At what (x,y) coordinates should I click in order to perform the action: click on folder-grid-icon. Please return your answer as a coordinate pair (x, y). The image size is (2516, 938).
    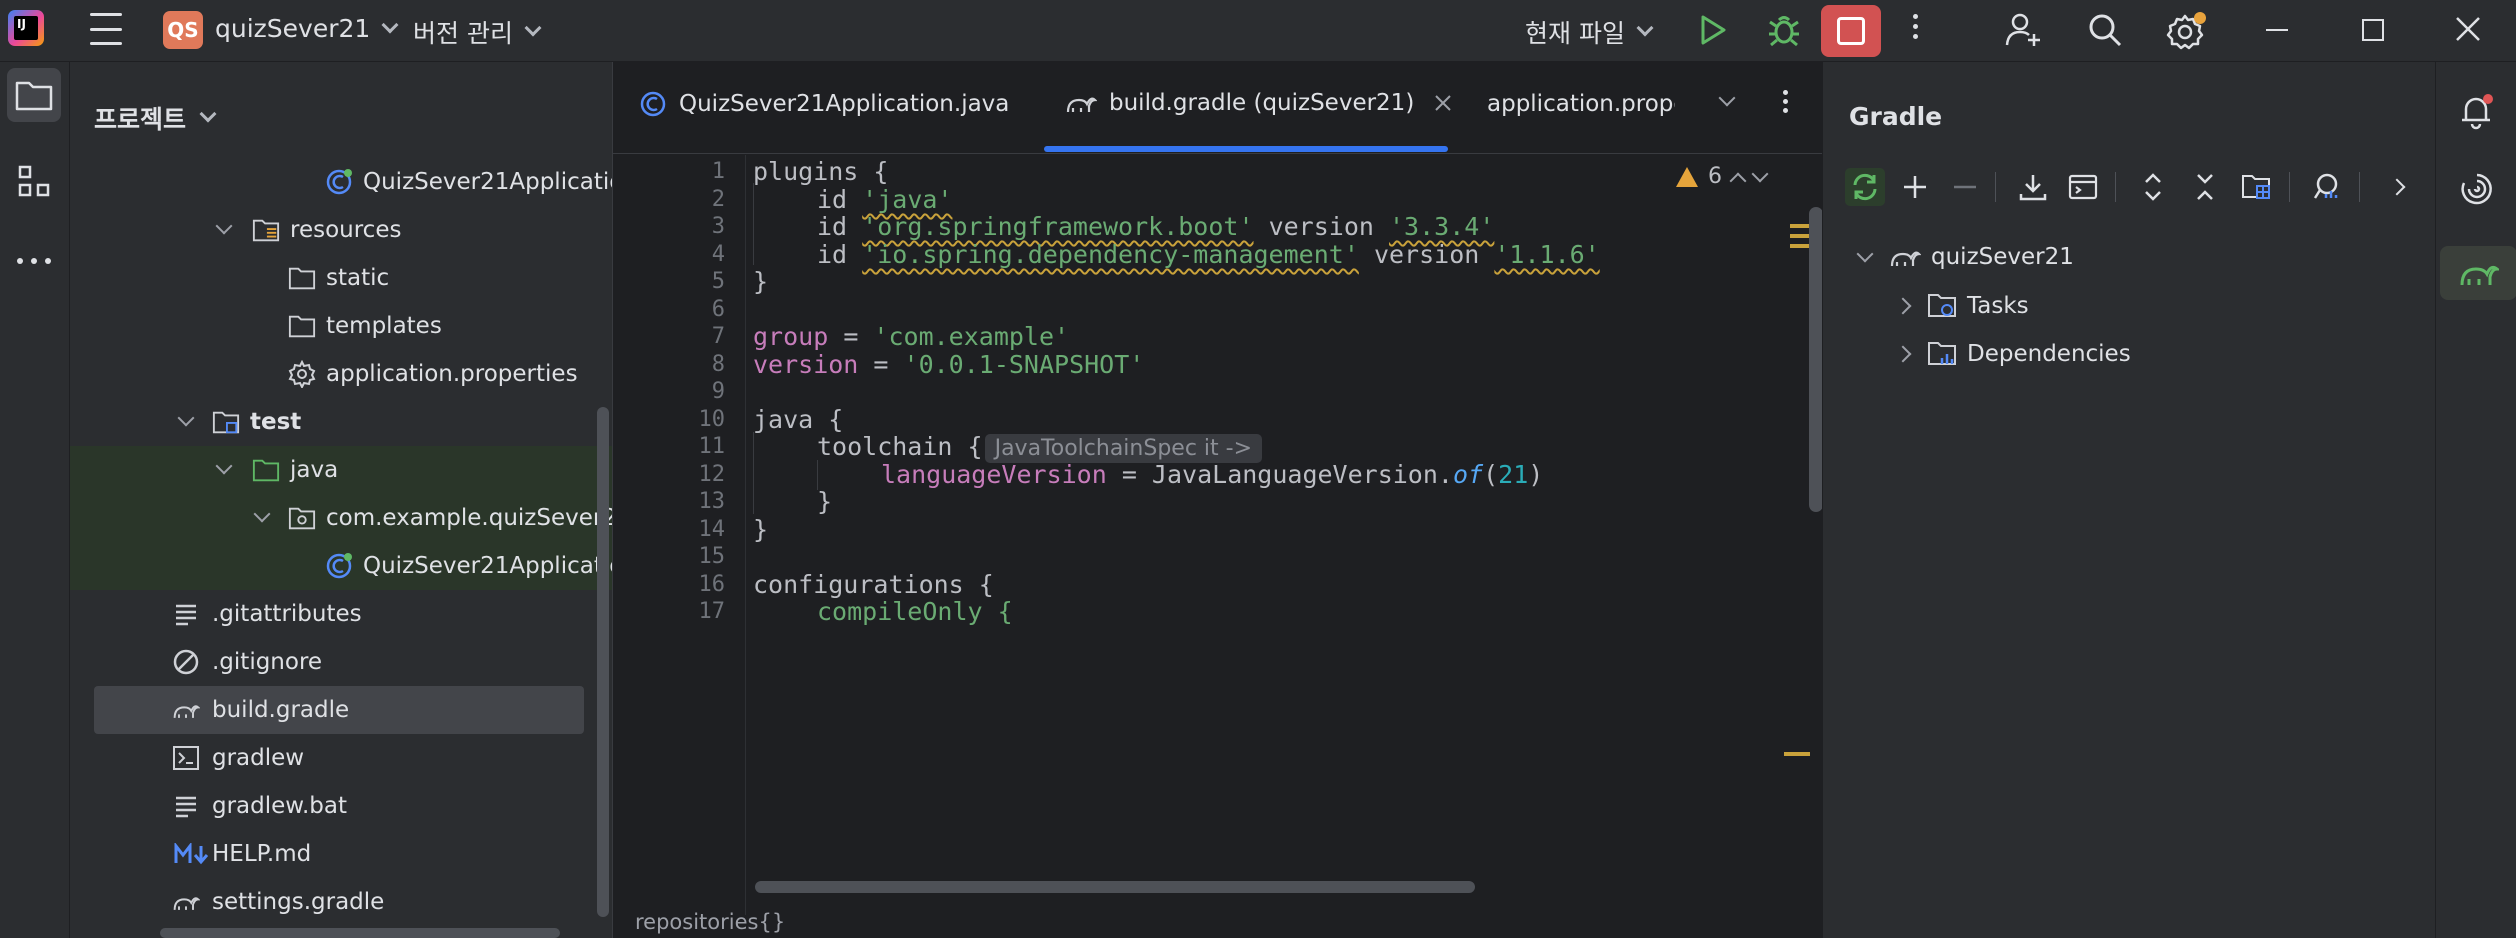
    Looking at the image, I should click on (2256, 187).